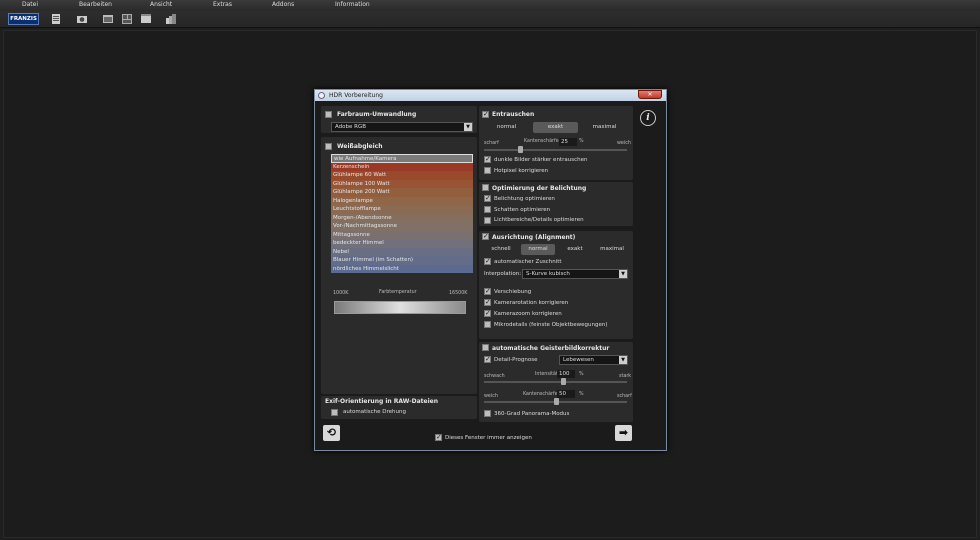 This screenshot has height=540, width=980. I want to click on hotpixel-checkbox, so click(487, 170).